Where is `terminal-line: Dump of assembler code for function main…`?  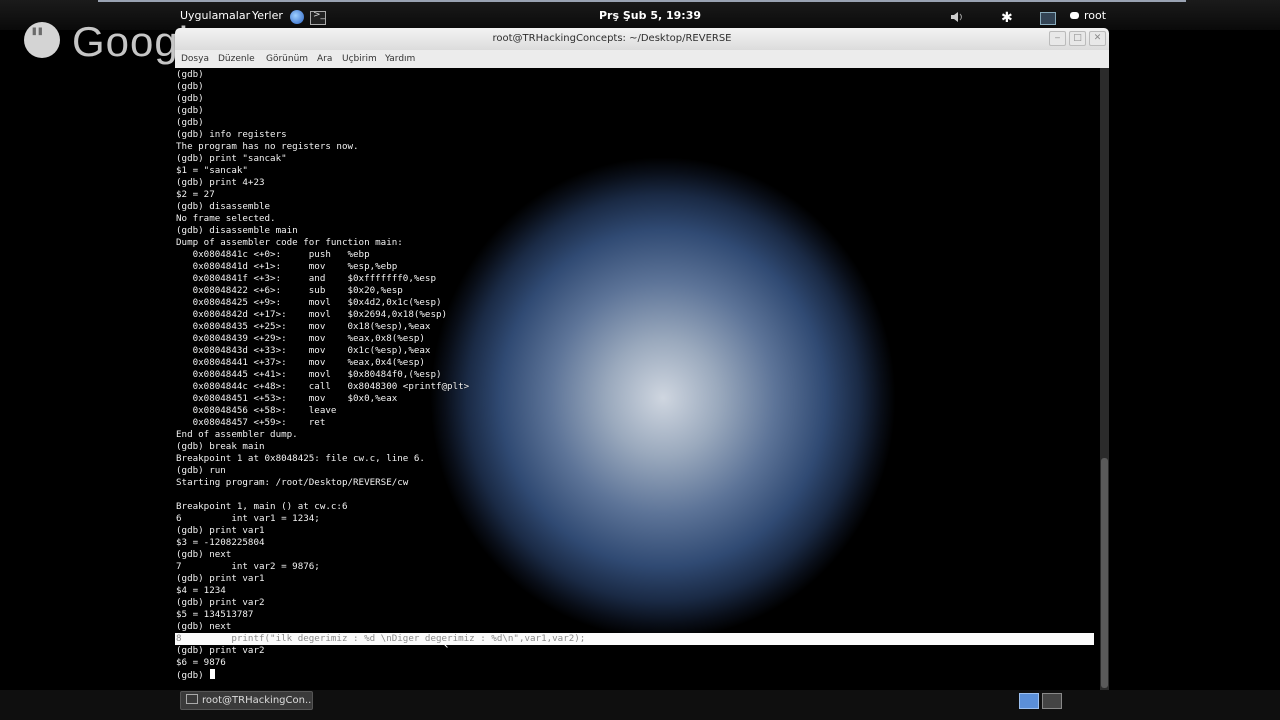
terminal-line: Dump of assembler code for function main… is located at coordinates (289, 242).